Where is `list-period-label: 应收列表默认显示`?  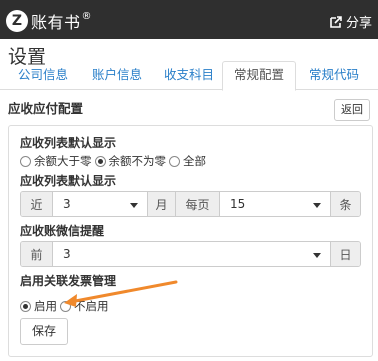
list-period-label: 应收列表默认显示 is located at coordinates (68, 181).